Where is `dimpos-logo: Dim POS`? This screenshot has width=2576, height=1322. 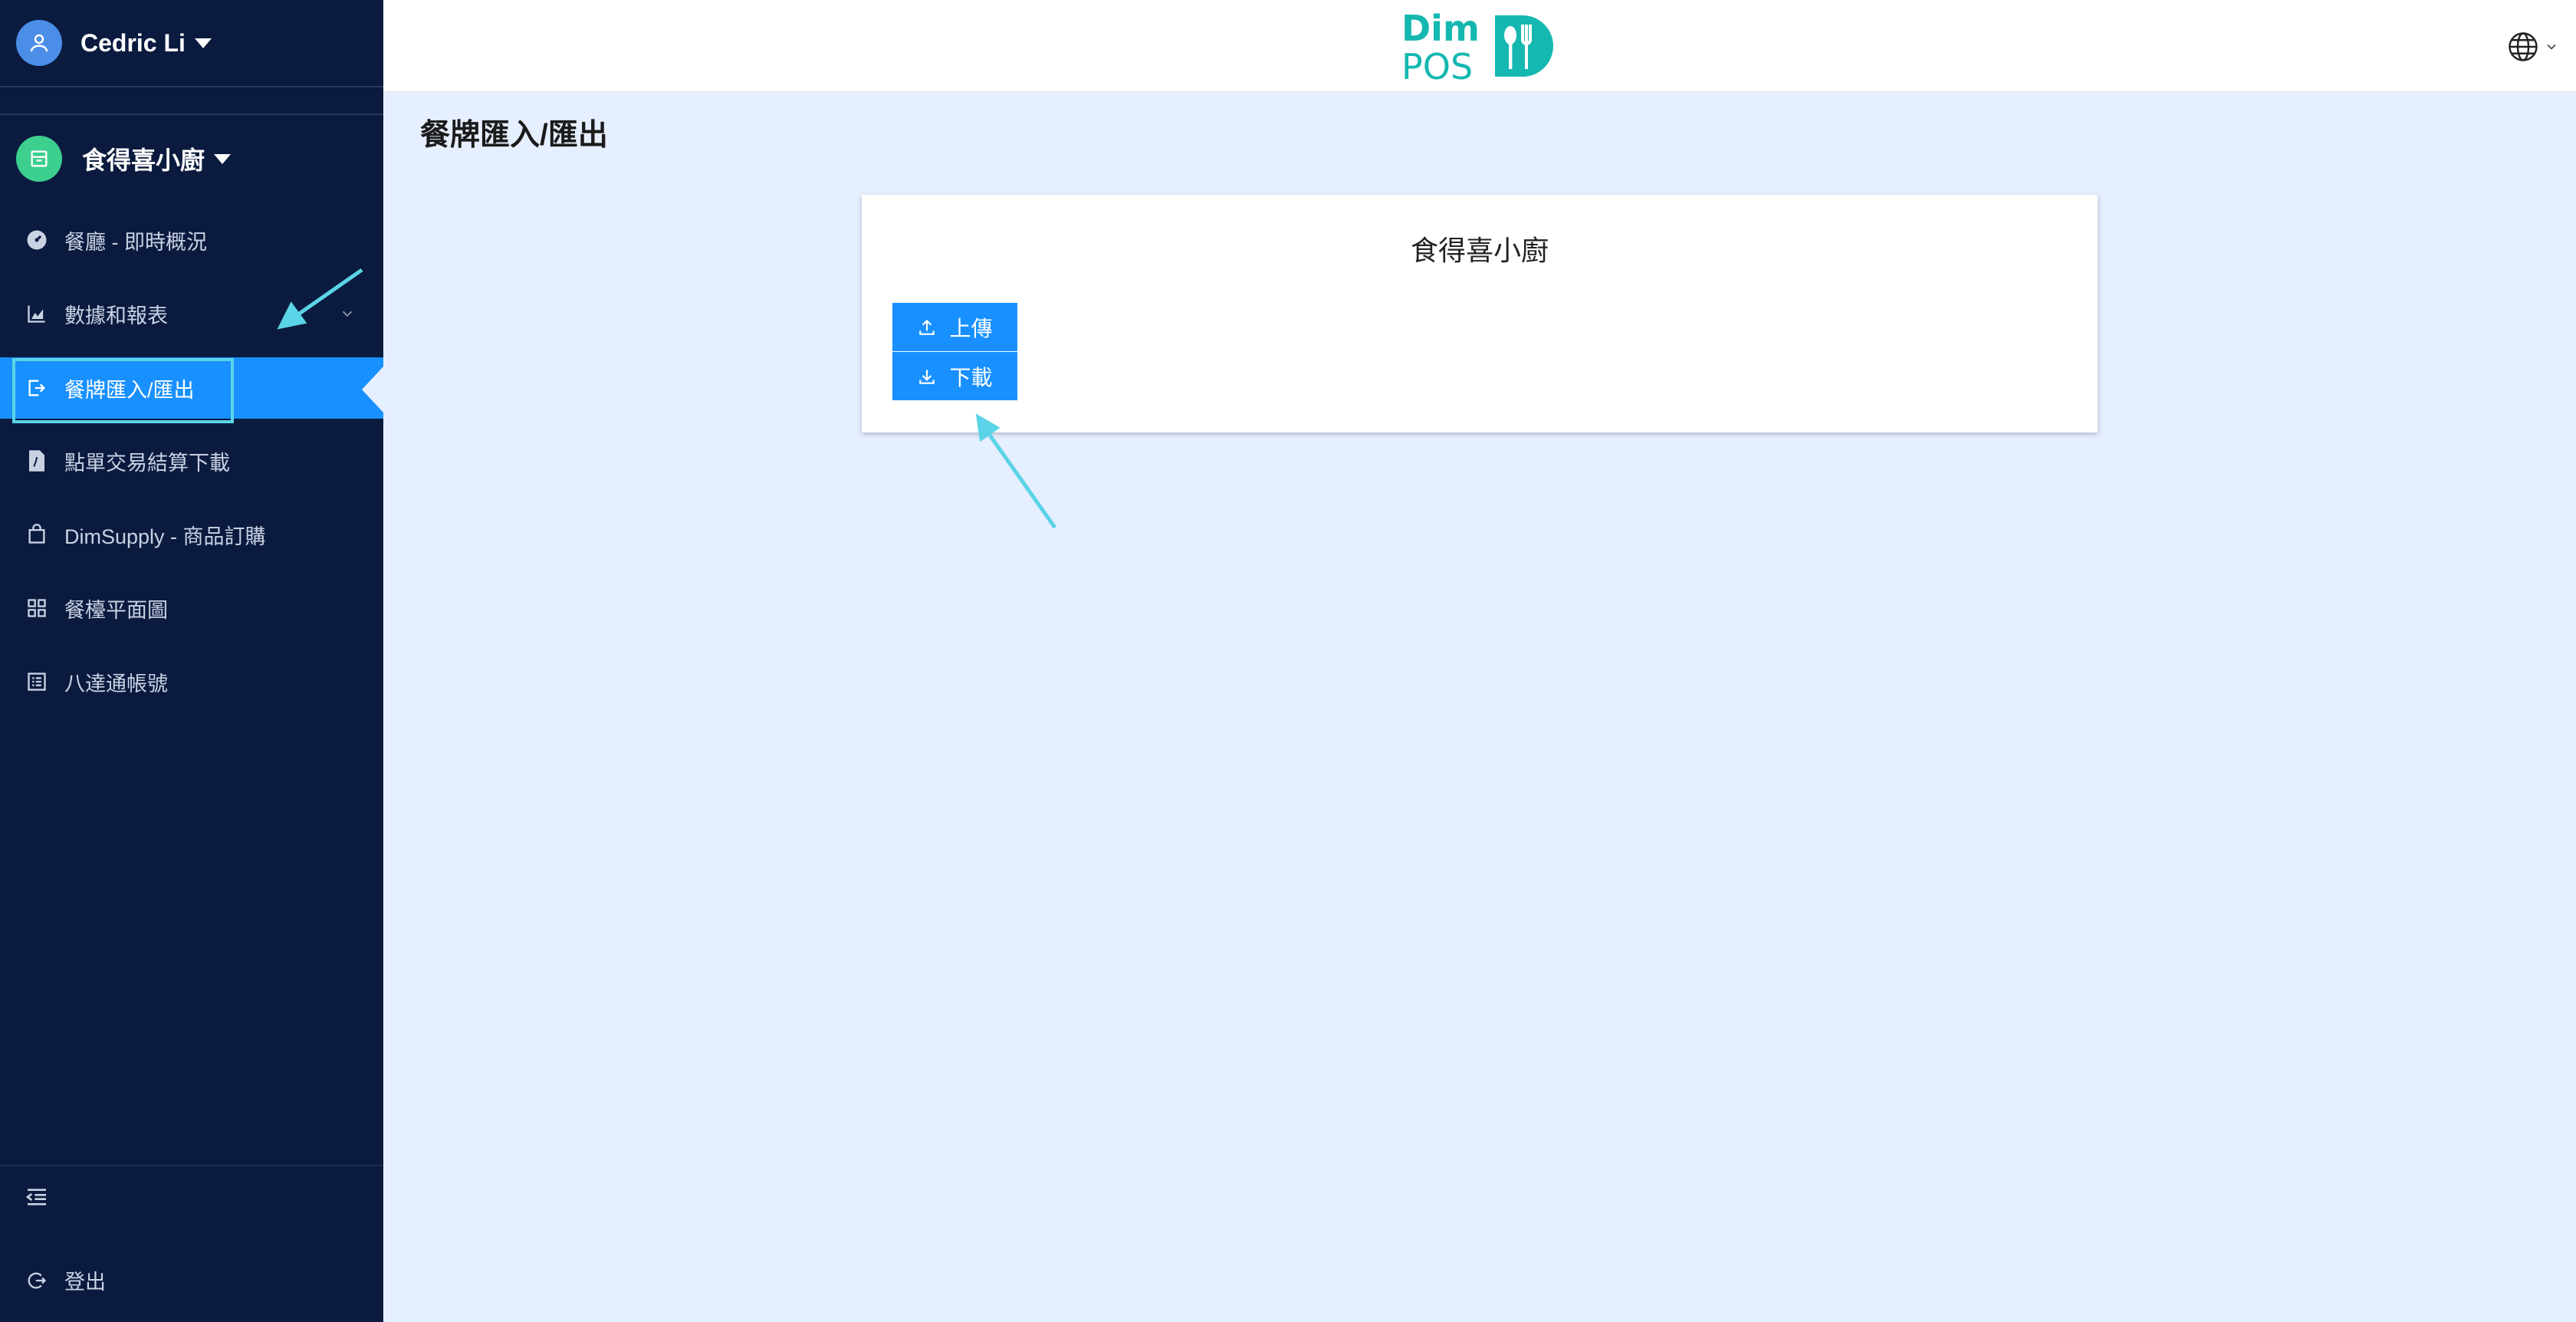
dimpos-logo: Dim POS is located at coordinates (1480, 47).